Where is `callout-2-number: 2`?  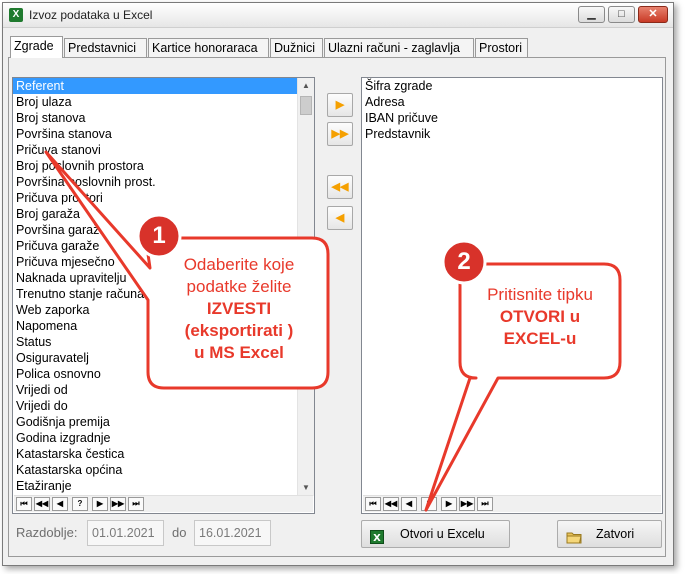
callout-2-number: 2 is located at coordinates (464, 261).